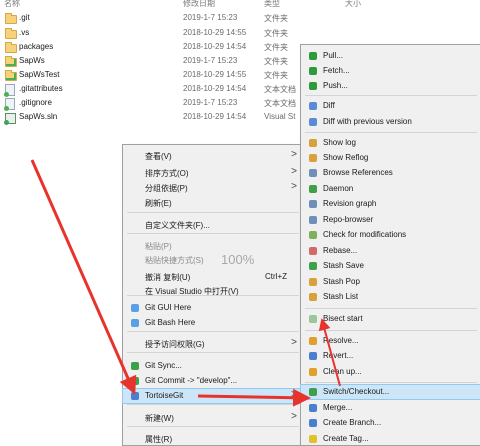 This screenshot has height=446, width=480. Describe the element at coordinates (213, 156) in the screenshot. I see `context-menu-item: 查看(V) >` at that location.